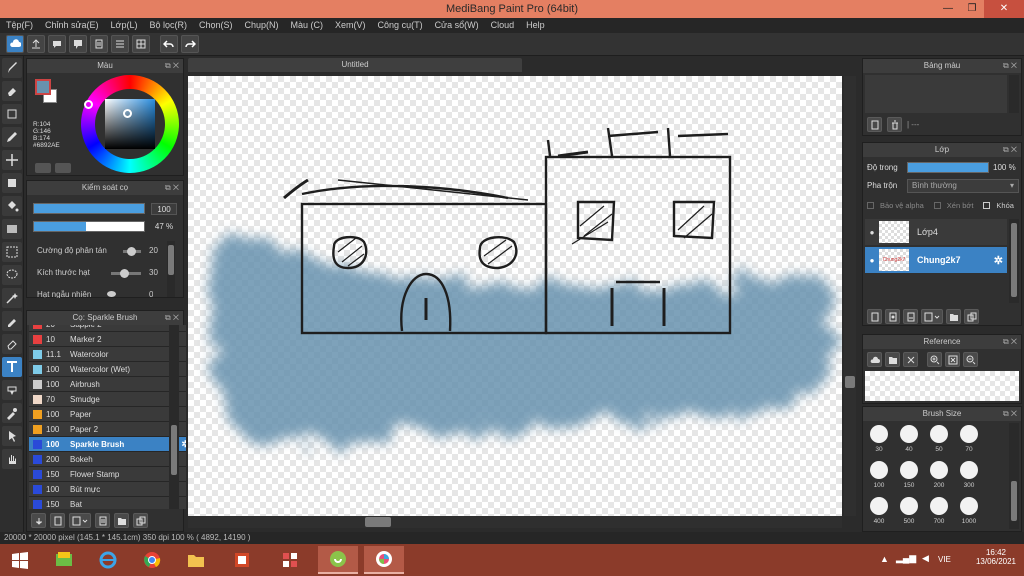  I want to click on menu-tools: Công cụ(T), so click(400, 25).